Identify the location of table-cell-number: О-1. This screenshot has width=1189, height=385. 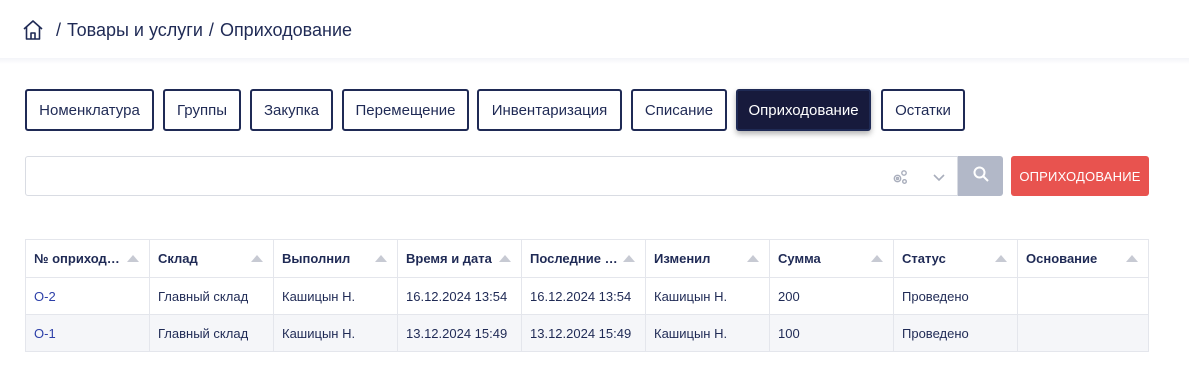
(88, 333).